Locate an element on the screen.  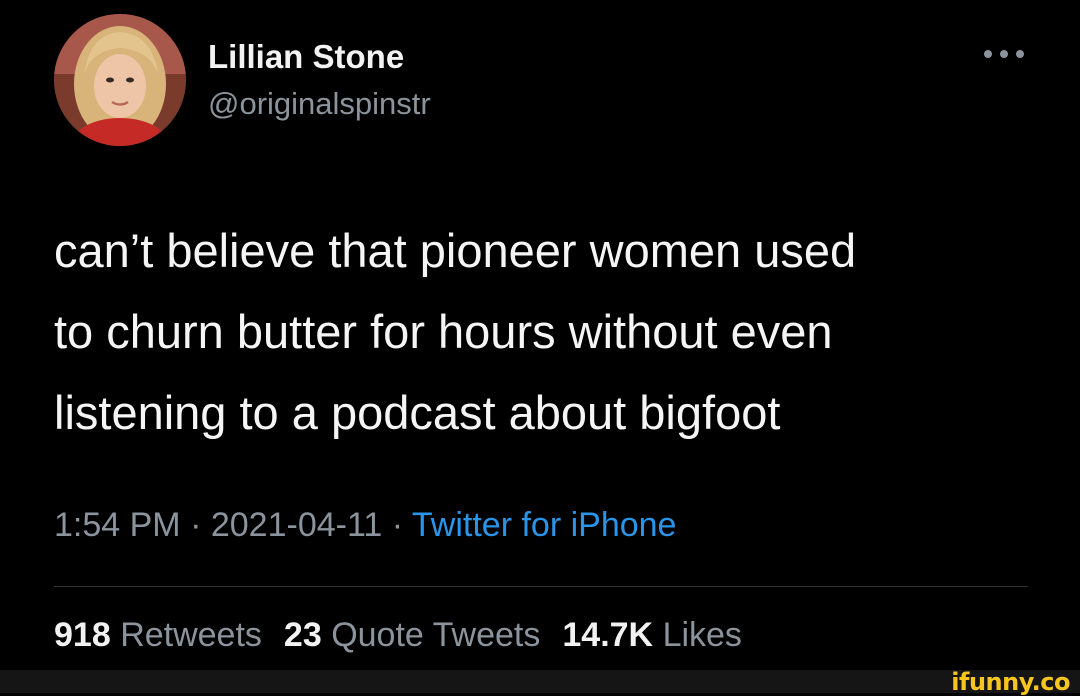
divider is located at coordinates (541, 586).